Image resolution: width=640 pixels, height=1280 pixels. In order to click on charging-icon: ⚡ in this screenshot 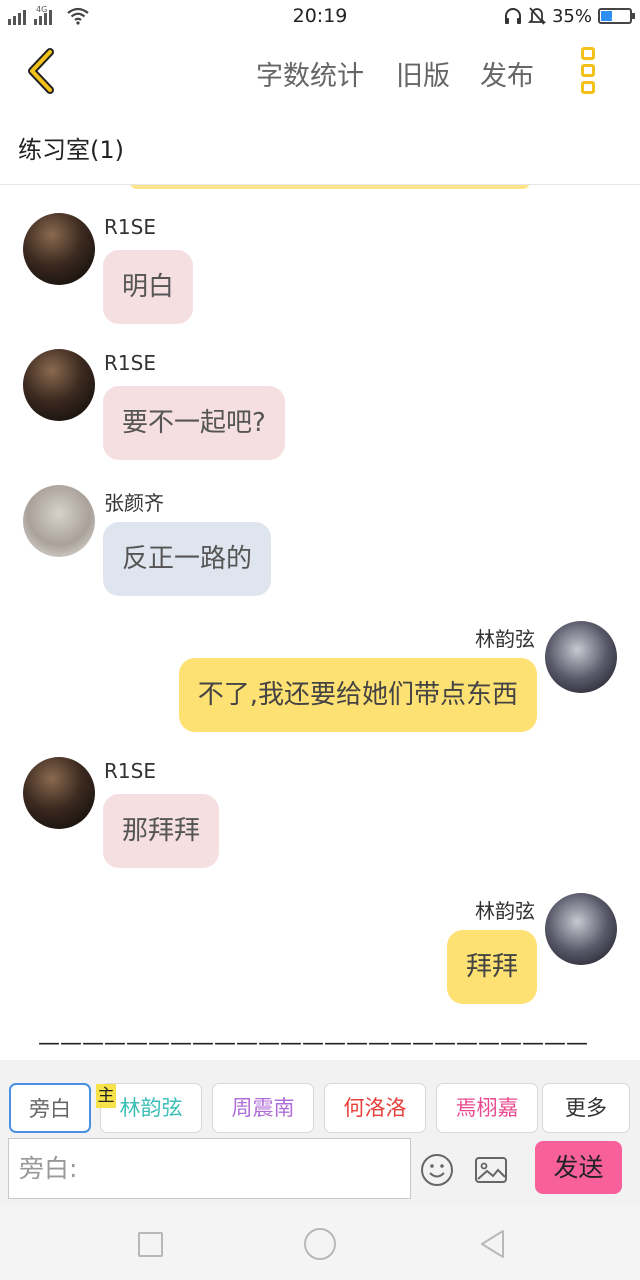, I will do `click(615, 15)`.